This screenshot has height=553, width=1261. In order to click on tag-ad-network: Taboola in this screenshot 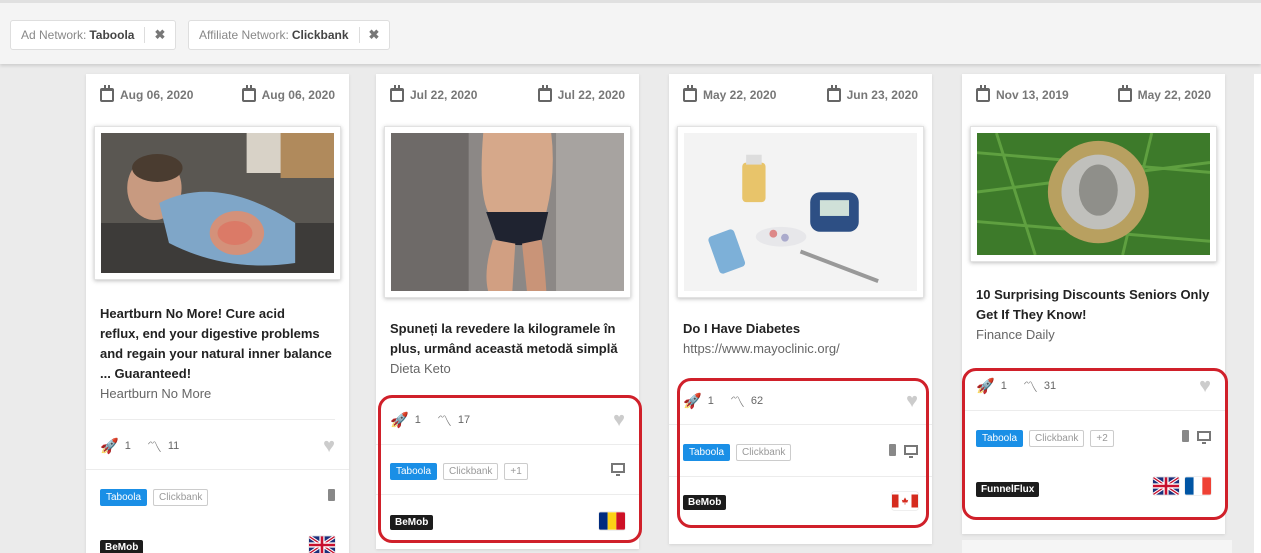, I will do `click(124, 497)`.